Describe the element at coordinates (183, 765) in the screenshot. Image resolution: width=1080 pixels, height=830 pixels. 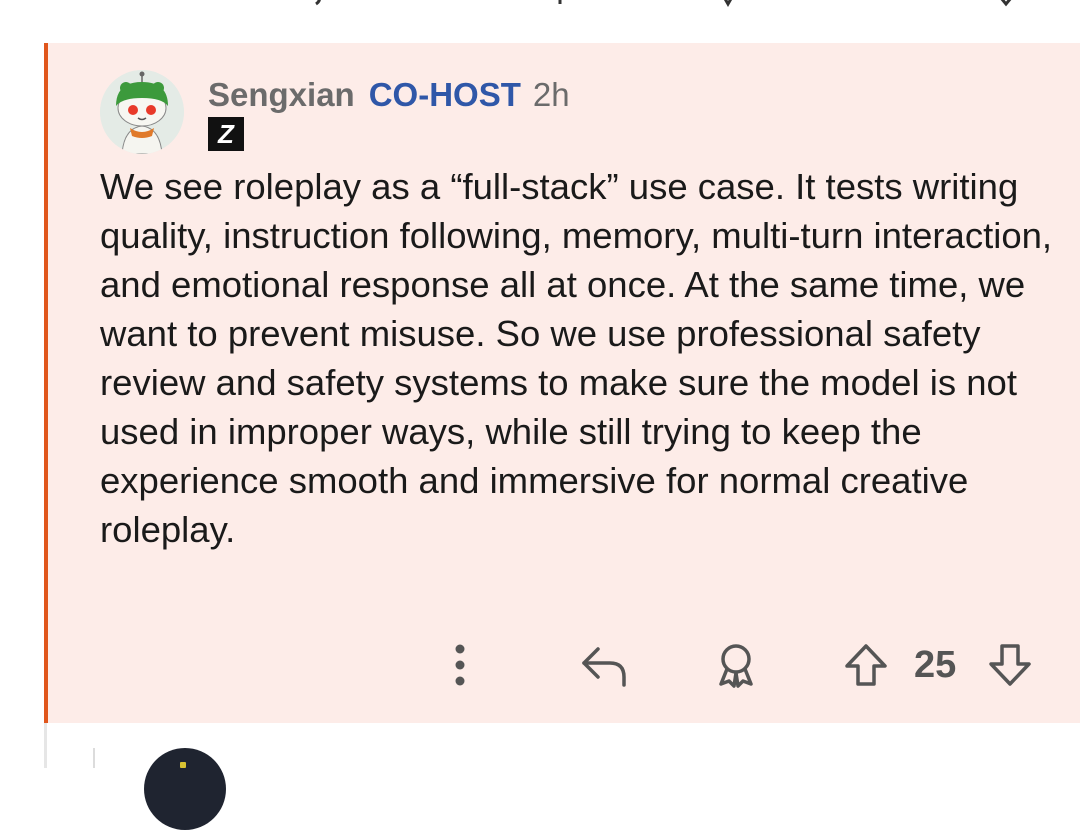
I see `avatar-accent` at that location.